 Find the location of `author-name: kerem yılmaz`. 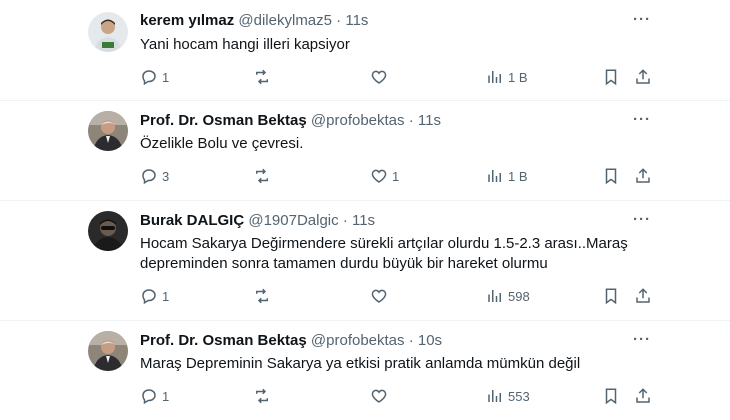

author-name: kerem yılmaz is located at coordinates (187, 20).